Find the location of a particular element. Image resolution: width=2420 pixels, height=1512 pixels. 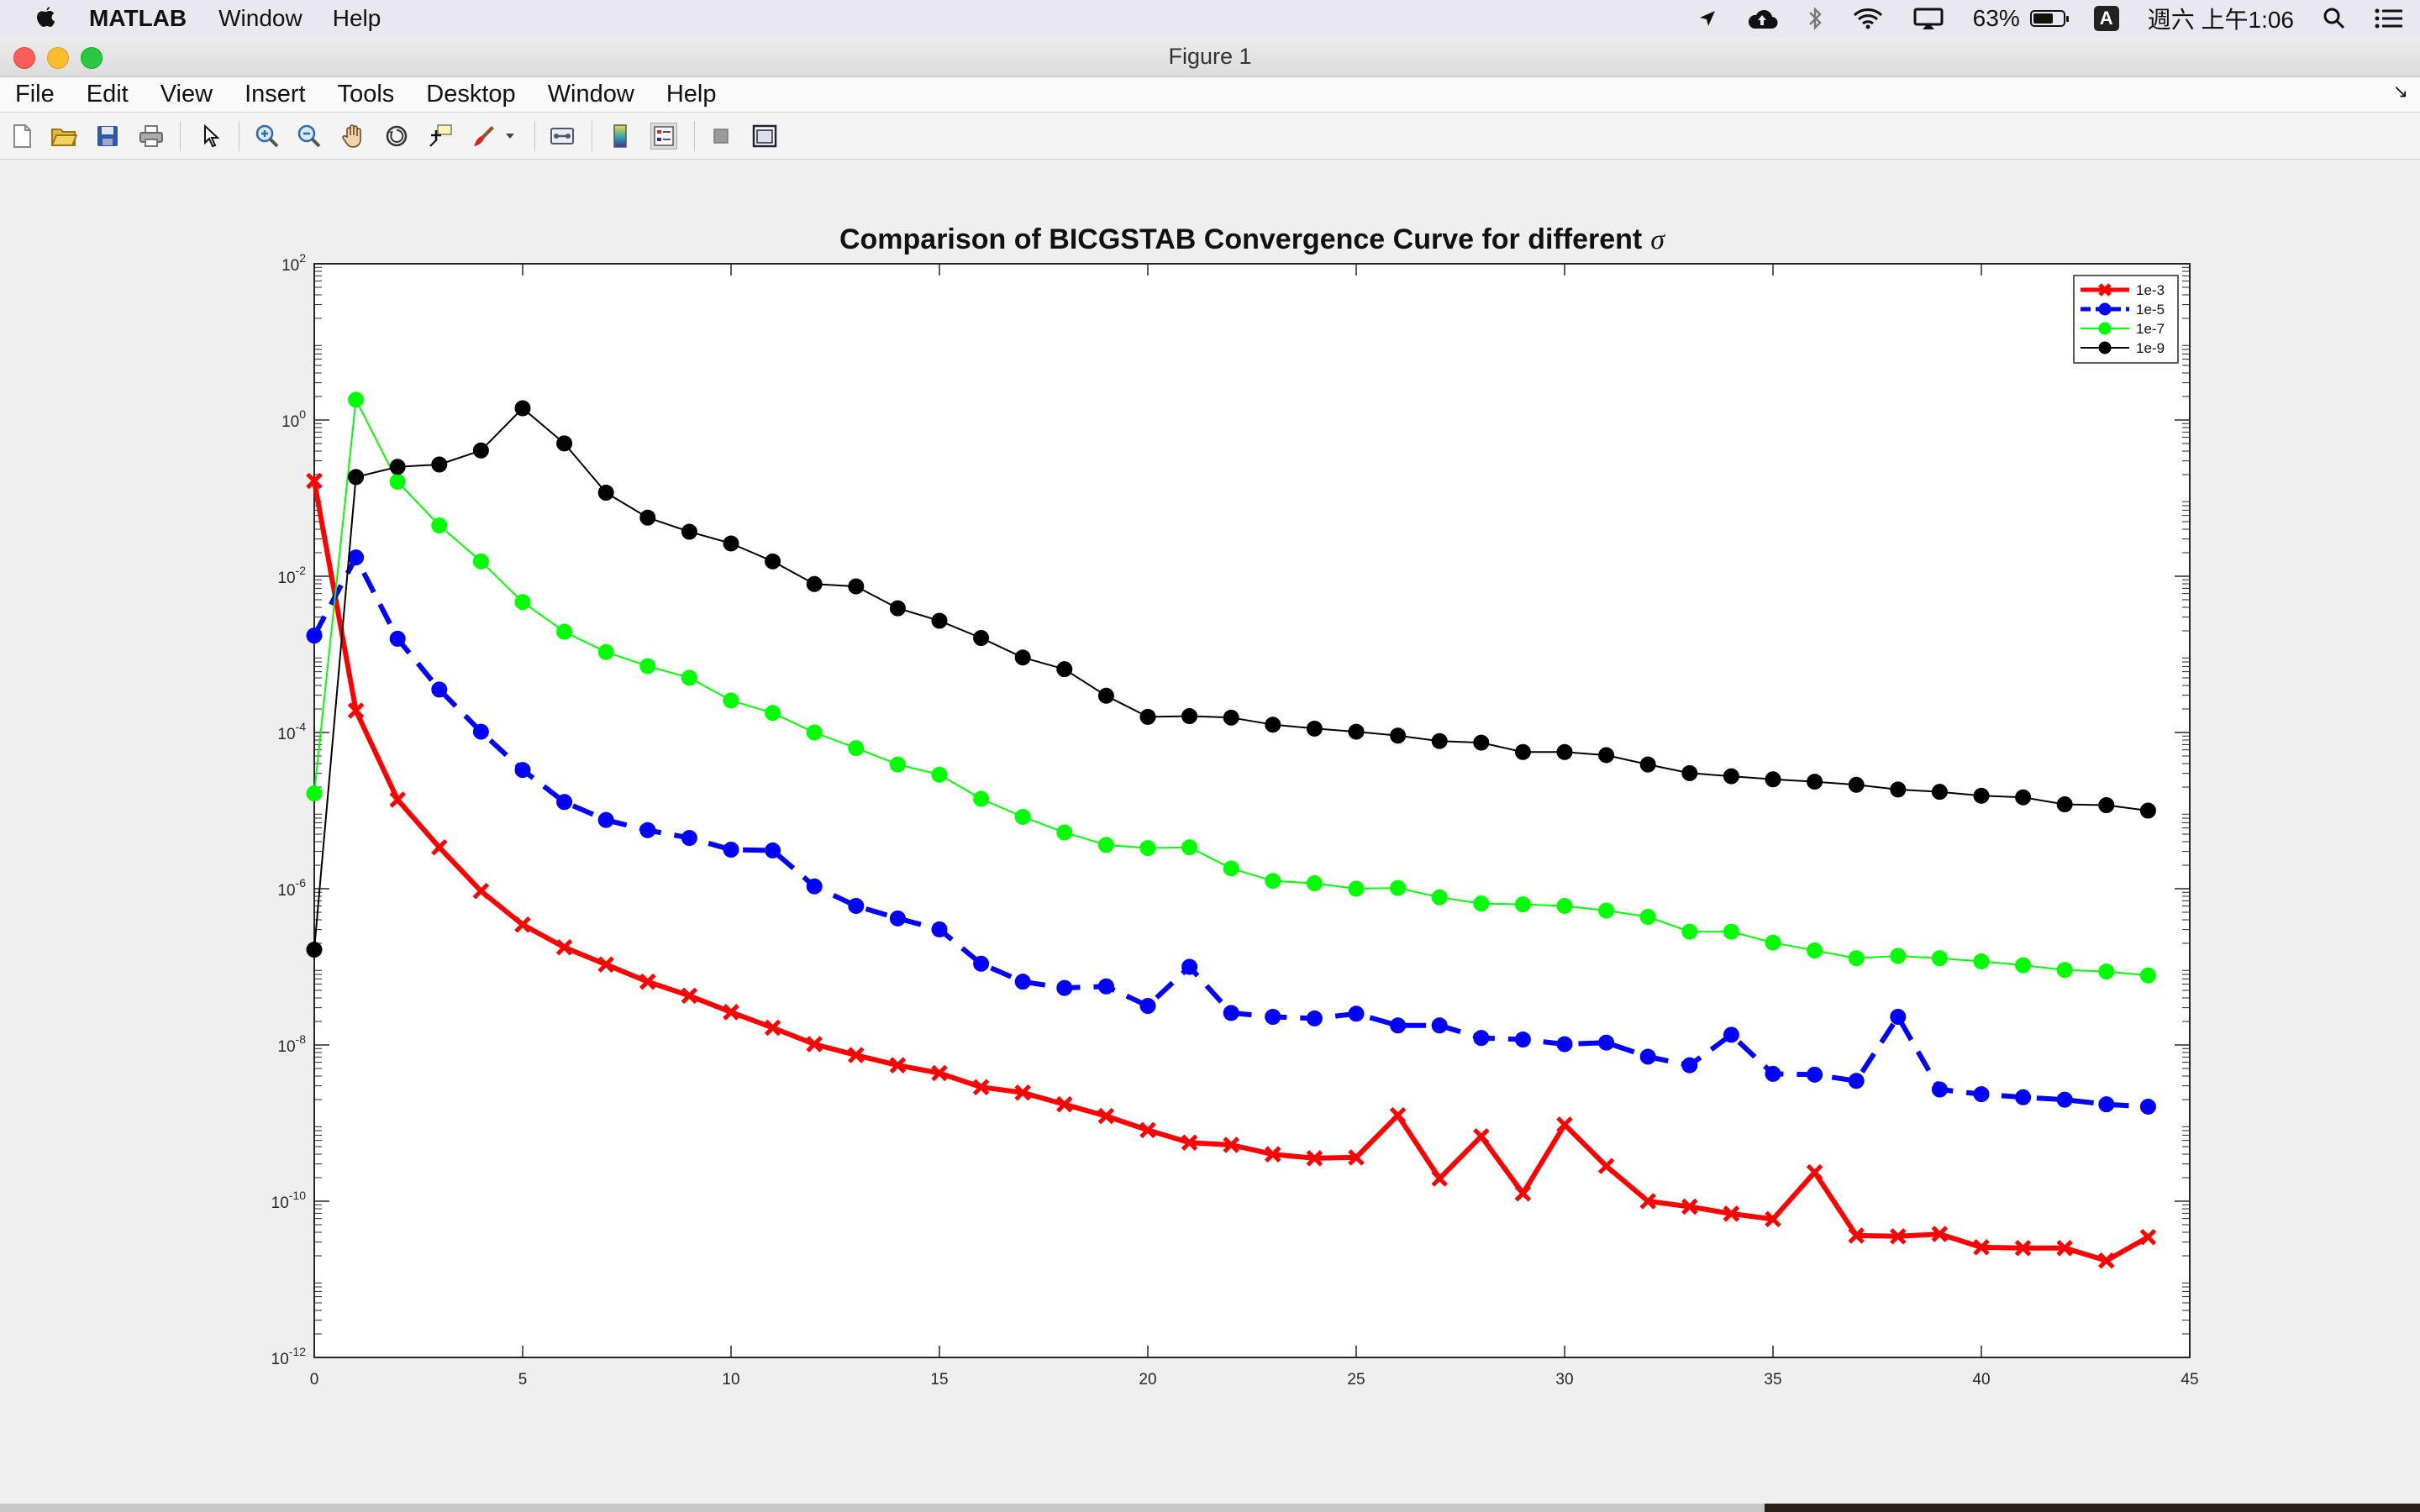

notification-center-icon is located at coordinates (2389, 18).